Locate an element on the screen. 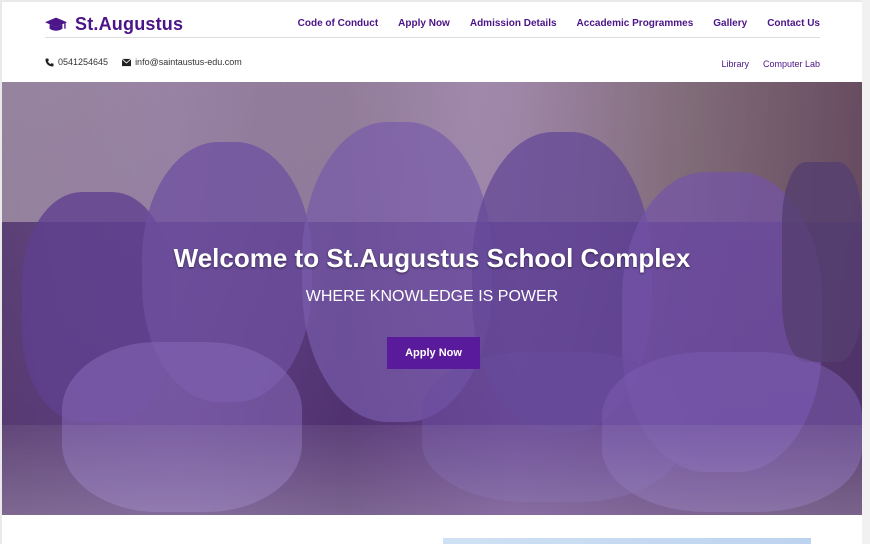  window-top-border is located at coordinates (435, 1).